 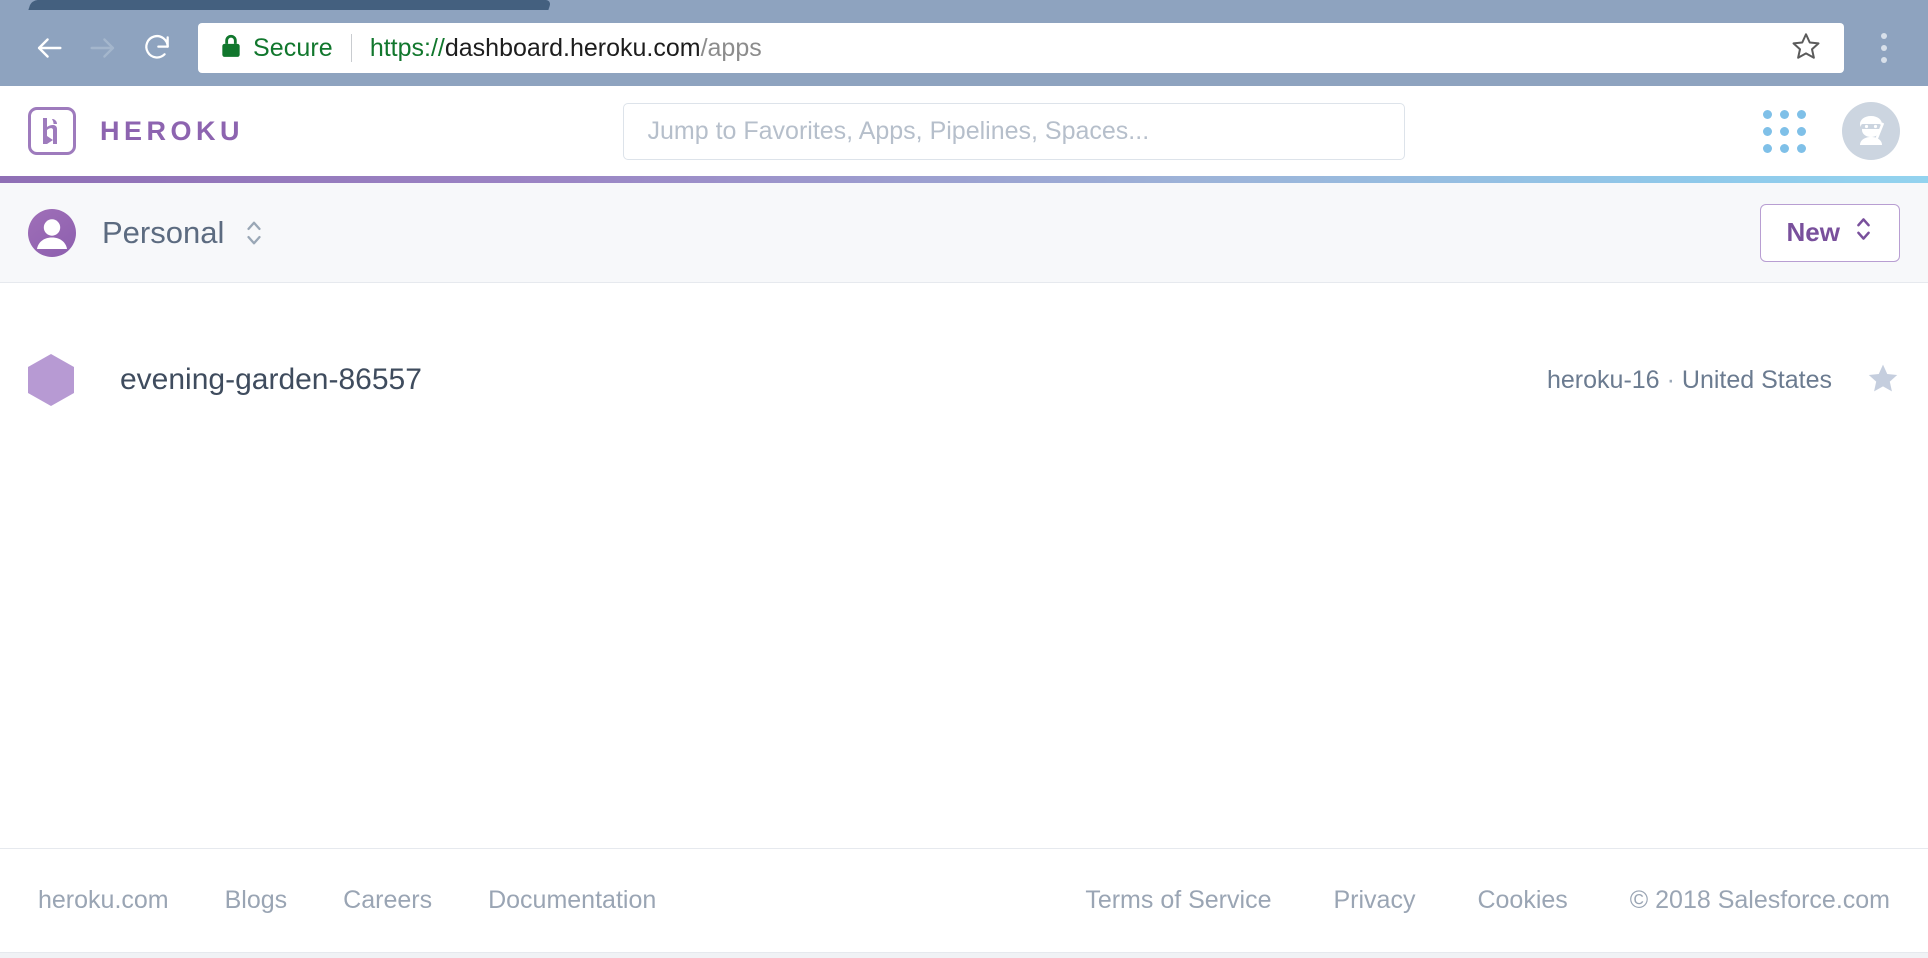 I want to click on footer-copyright: © 2018 Salesforce.com, so click(x=1759, y=900).